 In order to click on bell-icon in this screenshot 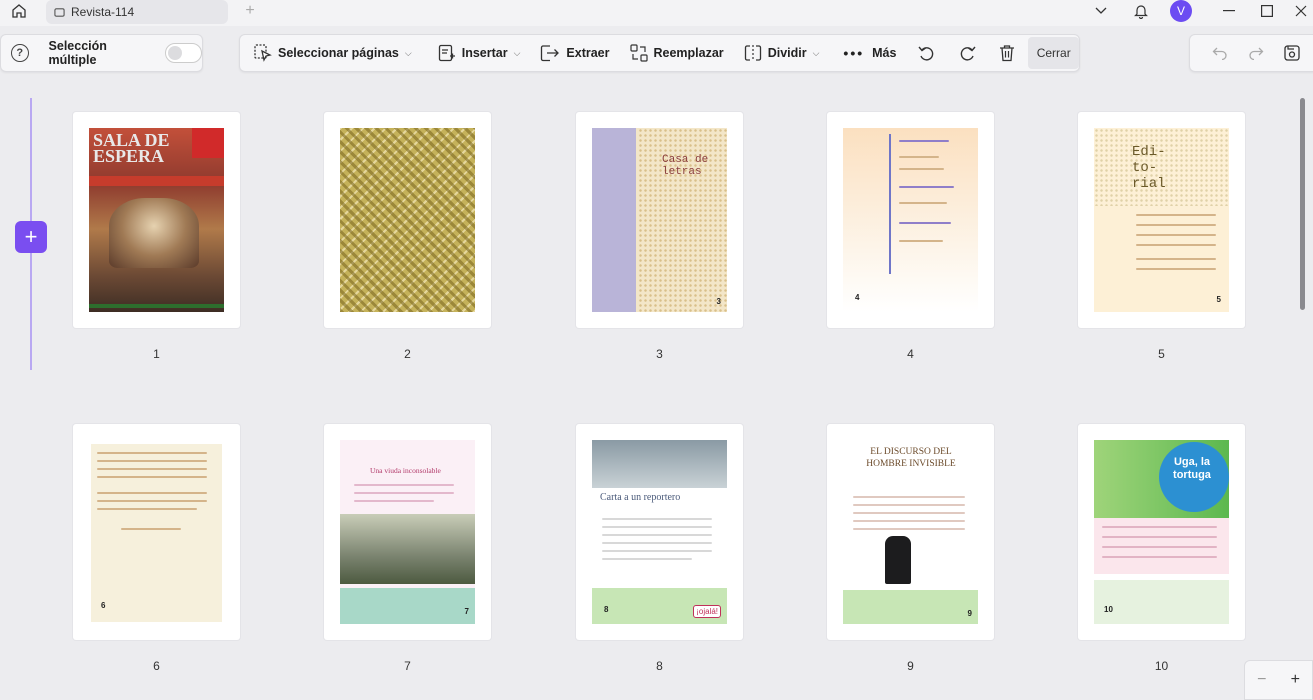, I will do `click(1141, 12)`.